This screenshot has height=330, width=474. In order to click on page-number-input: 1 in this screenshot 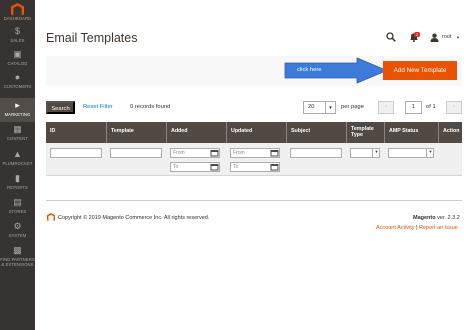, I will do `click(413, 107)`.